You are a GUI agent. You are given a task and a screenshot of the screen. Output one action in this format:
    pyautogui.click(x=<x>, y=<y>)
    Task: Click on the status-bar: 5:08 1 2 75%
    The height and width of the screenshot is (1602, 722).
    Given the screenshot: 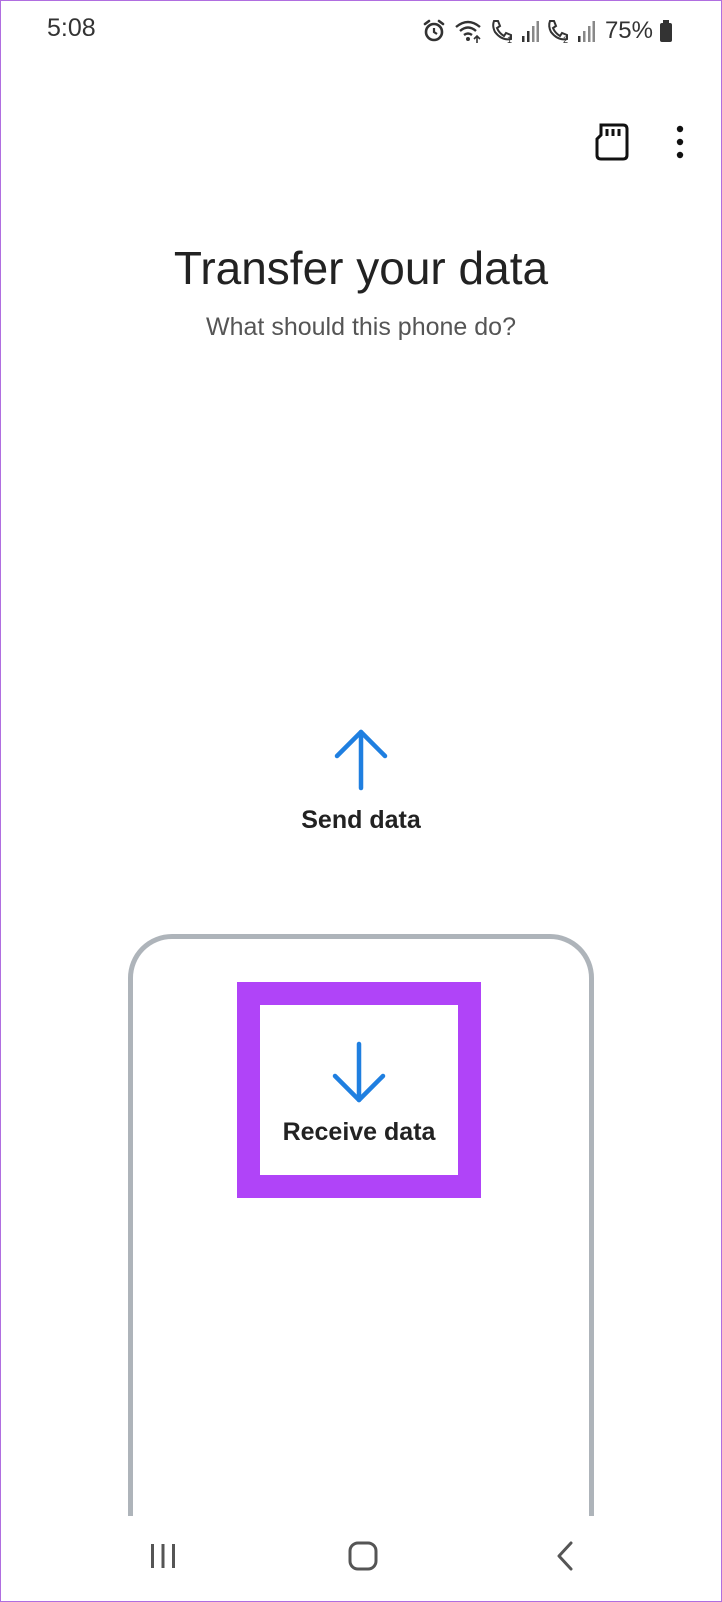 What is the action you would take?
    pyautogui.click(x=361, y=31)
    